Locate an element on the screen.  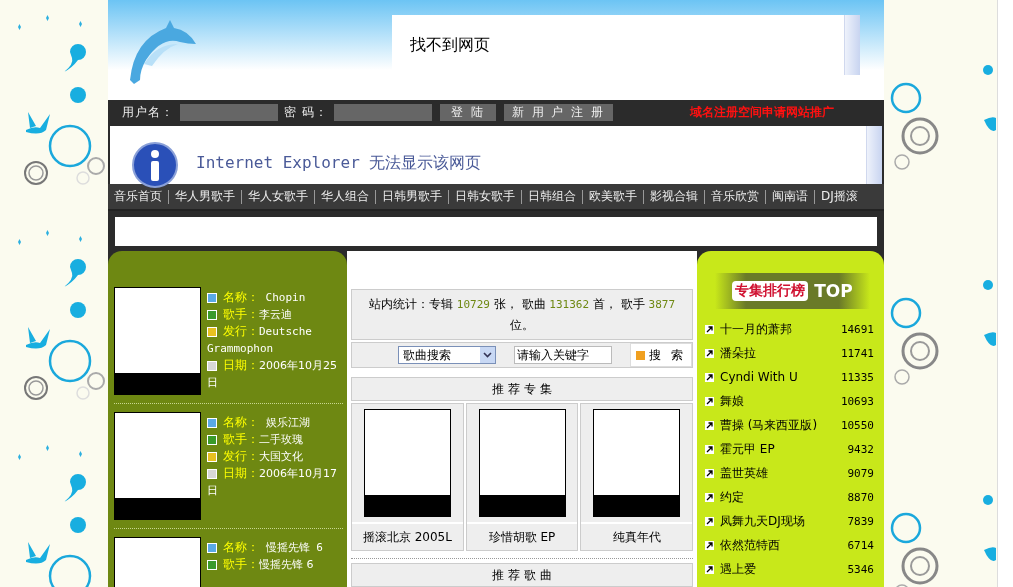
album-link: 盖世英雄 is located at coordinates (781, 473).